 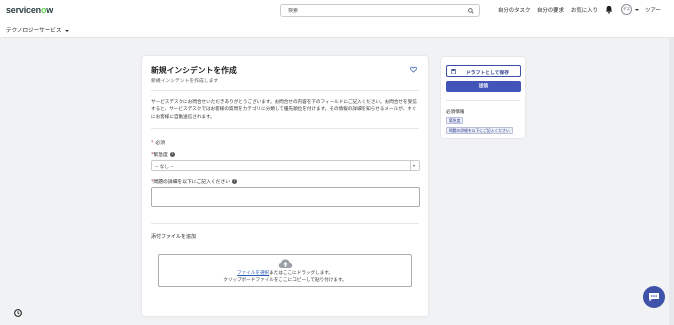 I want to click on nav-my-requests: 自分の要求, so click(x=550, y=10).